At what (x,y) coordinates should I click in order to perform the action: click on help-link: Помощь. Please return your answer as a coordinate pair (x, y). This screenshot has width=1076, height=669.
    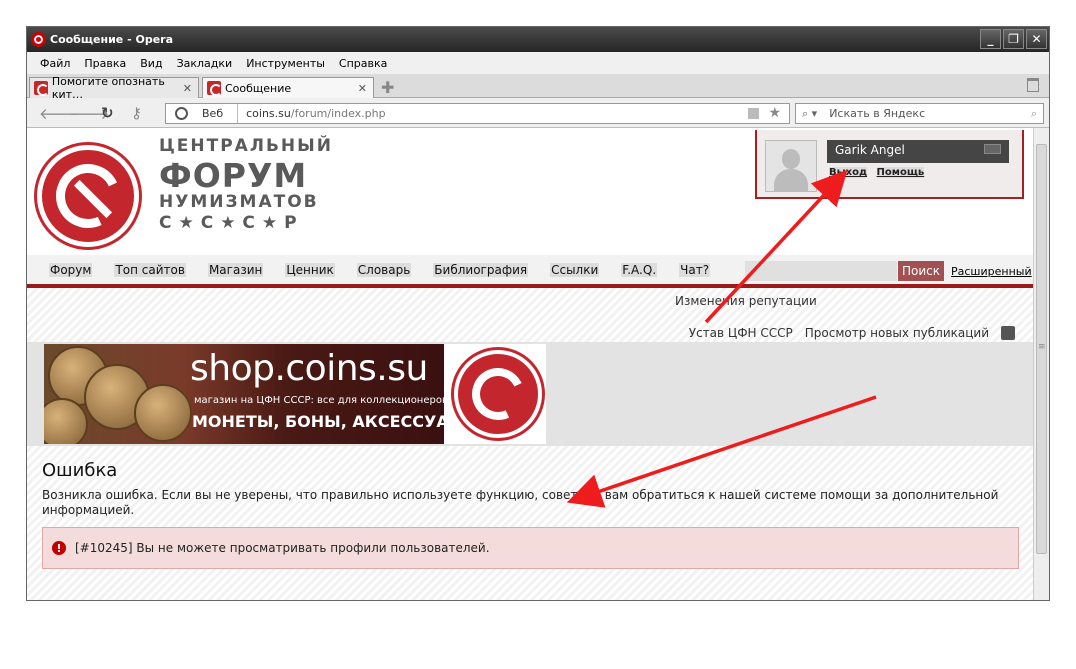
    Looking at the image, I should click on (900, 172).